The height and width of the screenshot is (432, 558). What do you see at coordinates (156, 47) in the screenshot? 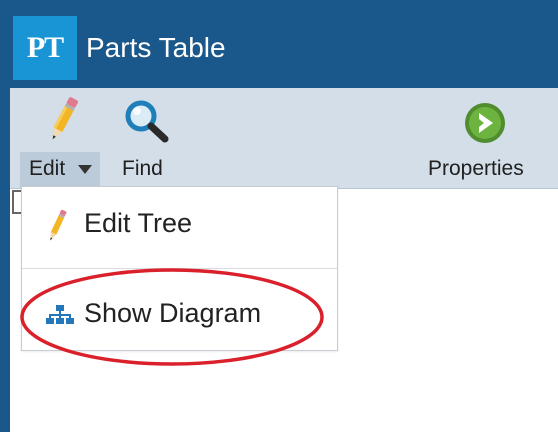
I see `app-title: Parts Table` at bounding box center [156, 47].